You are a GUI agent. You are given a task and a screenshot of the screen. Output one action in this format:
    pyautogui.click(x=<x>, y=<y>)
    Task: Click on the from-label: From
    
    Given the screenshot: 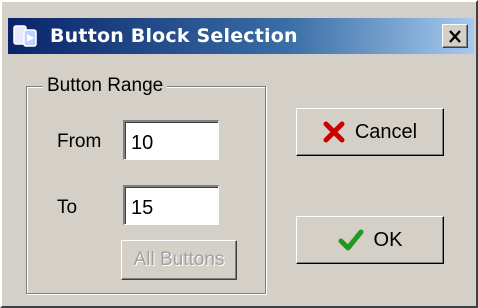 What is the action you would take?
    pyautogui.click(x=79, y=141)
    